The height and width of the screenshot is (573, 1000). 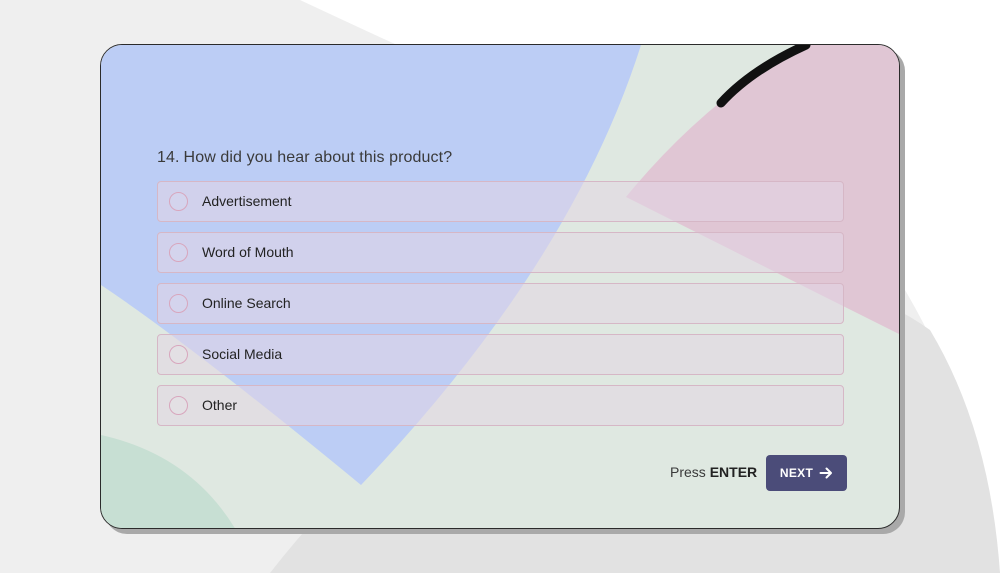 I want to click on option-other: Other, so click(x=500, y=405).